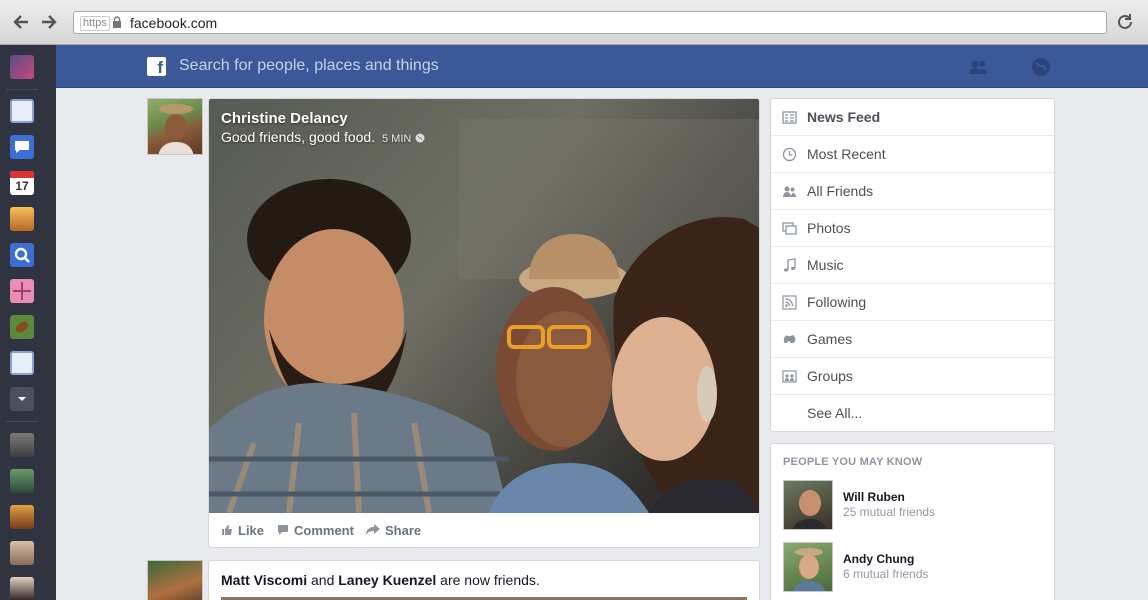 This screenshot has width=1148, height=600. I want to click on nav-item-groups: Groups, so click(912, 376).